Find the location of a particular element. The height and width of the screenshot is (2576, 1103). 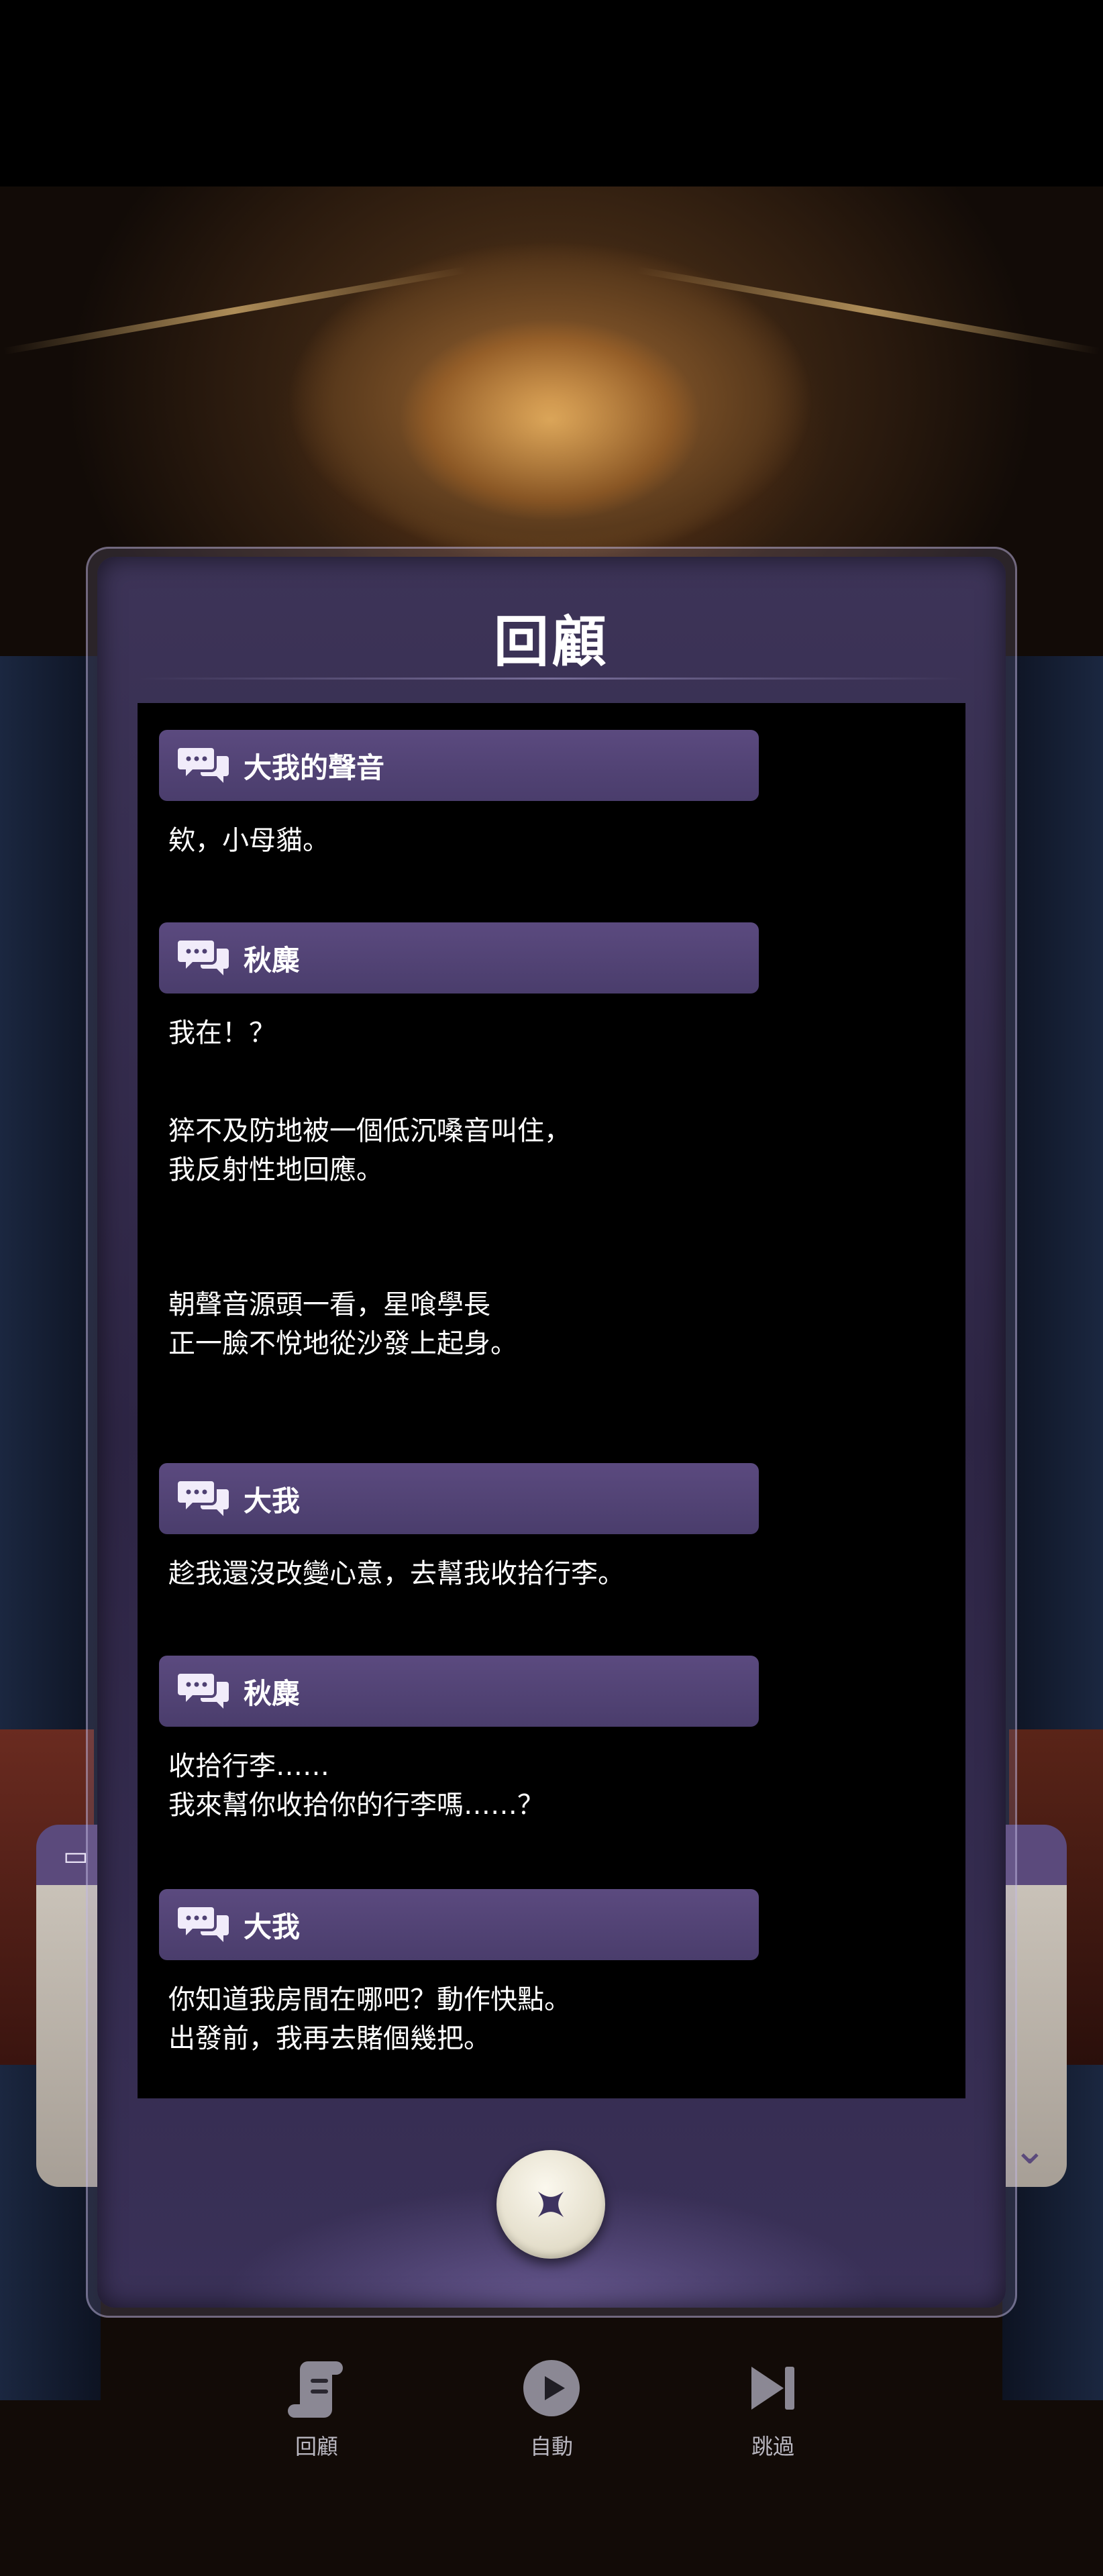

next-chevron-icon: ⌄ is located at coordinates (1029, 2150).